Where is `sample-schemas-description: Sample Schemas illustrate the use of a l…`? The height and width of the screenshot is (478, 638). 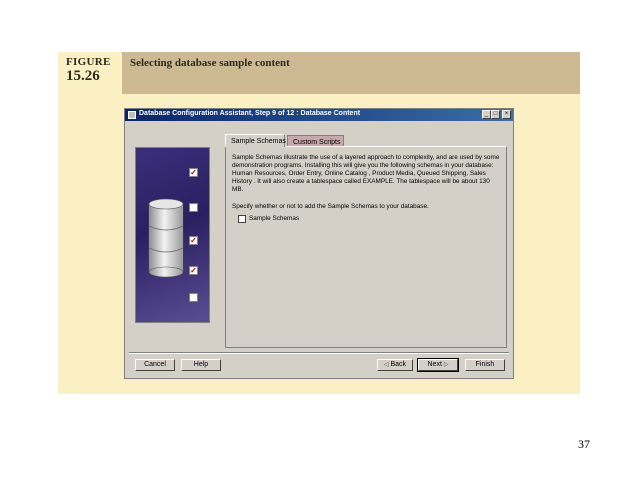 sample-schemas-description: Sample Schemas illustrate the use of a l… is located at coordinates (366, 173).